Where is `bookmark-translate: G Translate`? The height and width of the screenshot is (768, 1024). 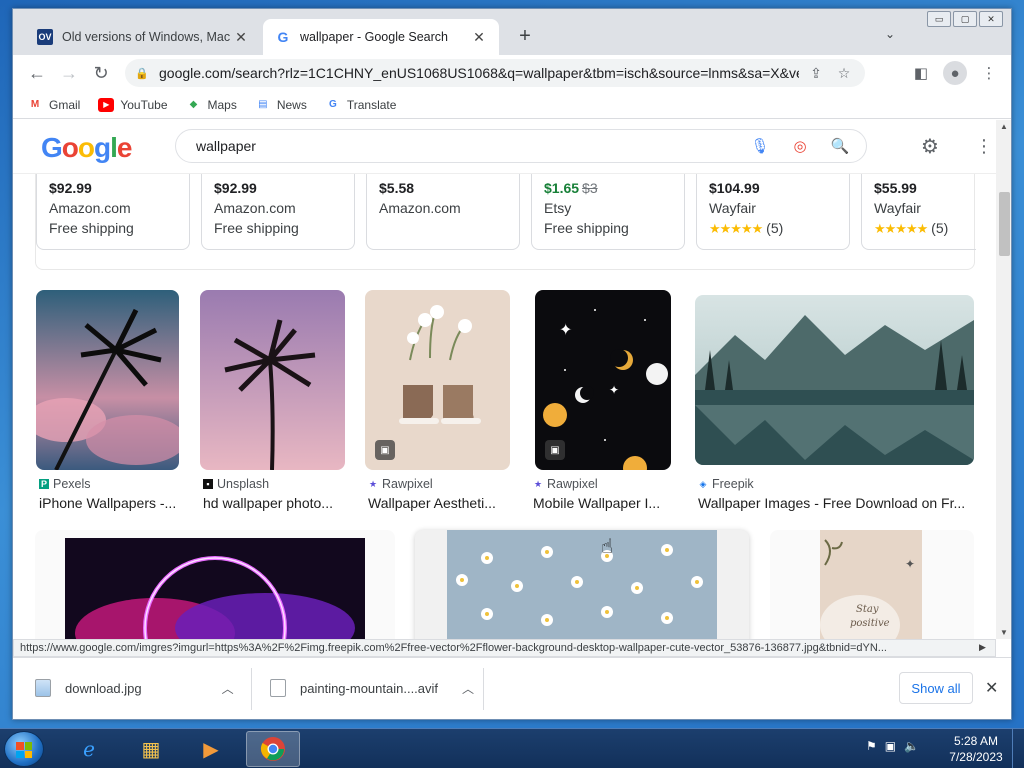 bookmark-translate: G Translate is located at coordinates (360, 105).